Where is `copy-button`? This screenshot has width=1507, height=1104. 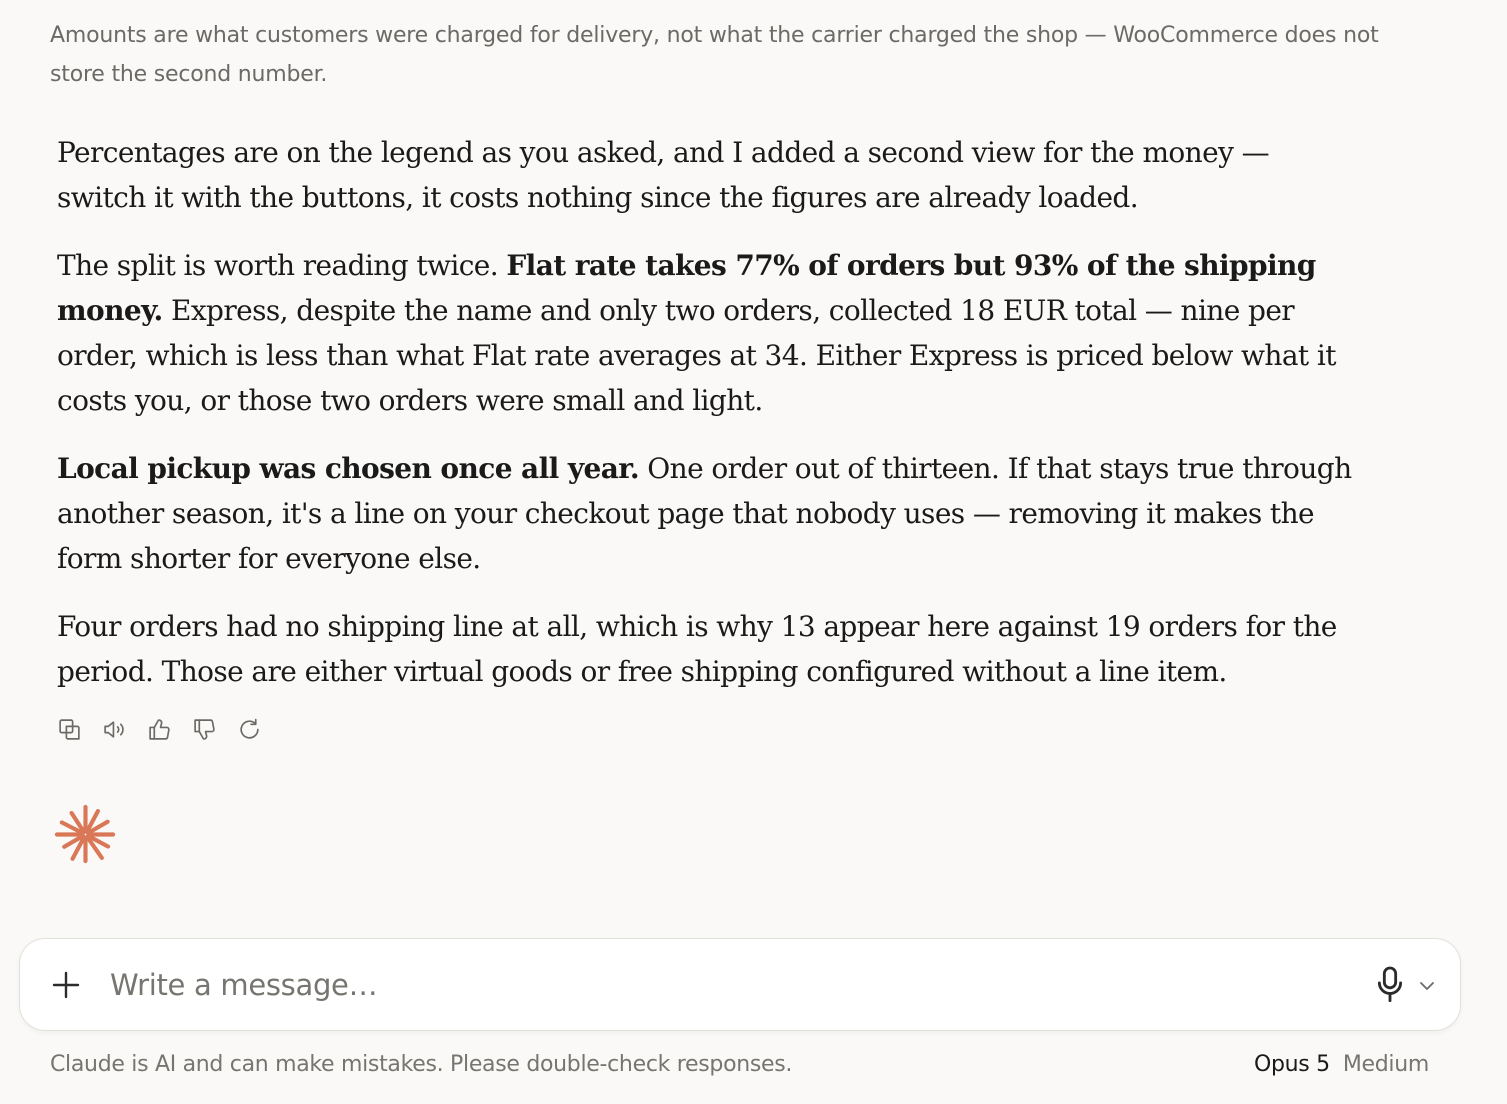
copy-button is located at coordinates (69, 729).